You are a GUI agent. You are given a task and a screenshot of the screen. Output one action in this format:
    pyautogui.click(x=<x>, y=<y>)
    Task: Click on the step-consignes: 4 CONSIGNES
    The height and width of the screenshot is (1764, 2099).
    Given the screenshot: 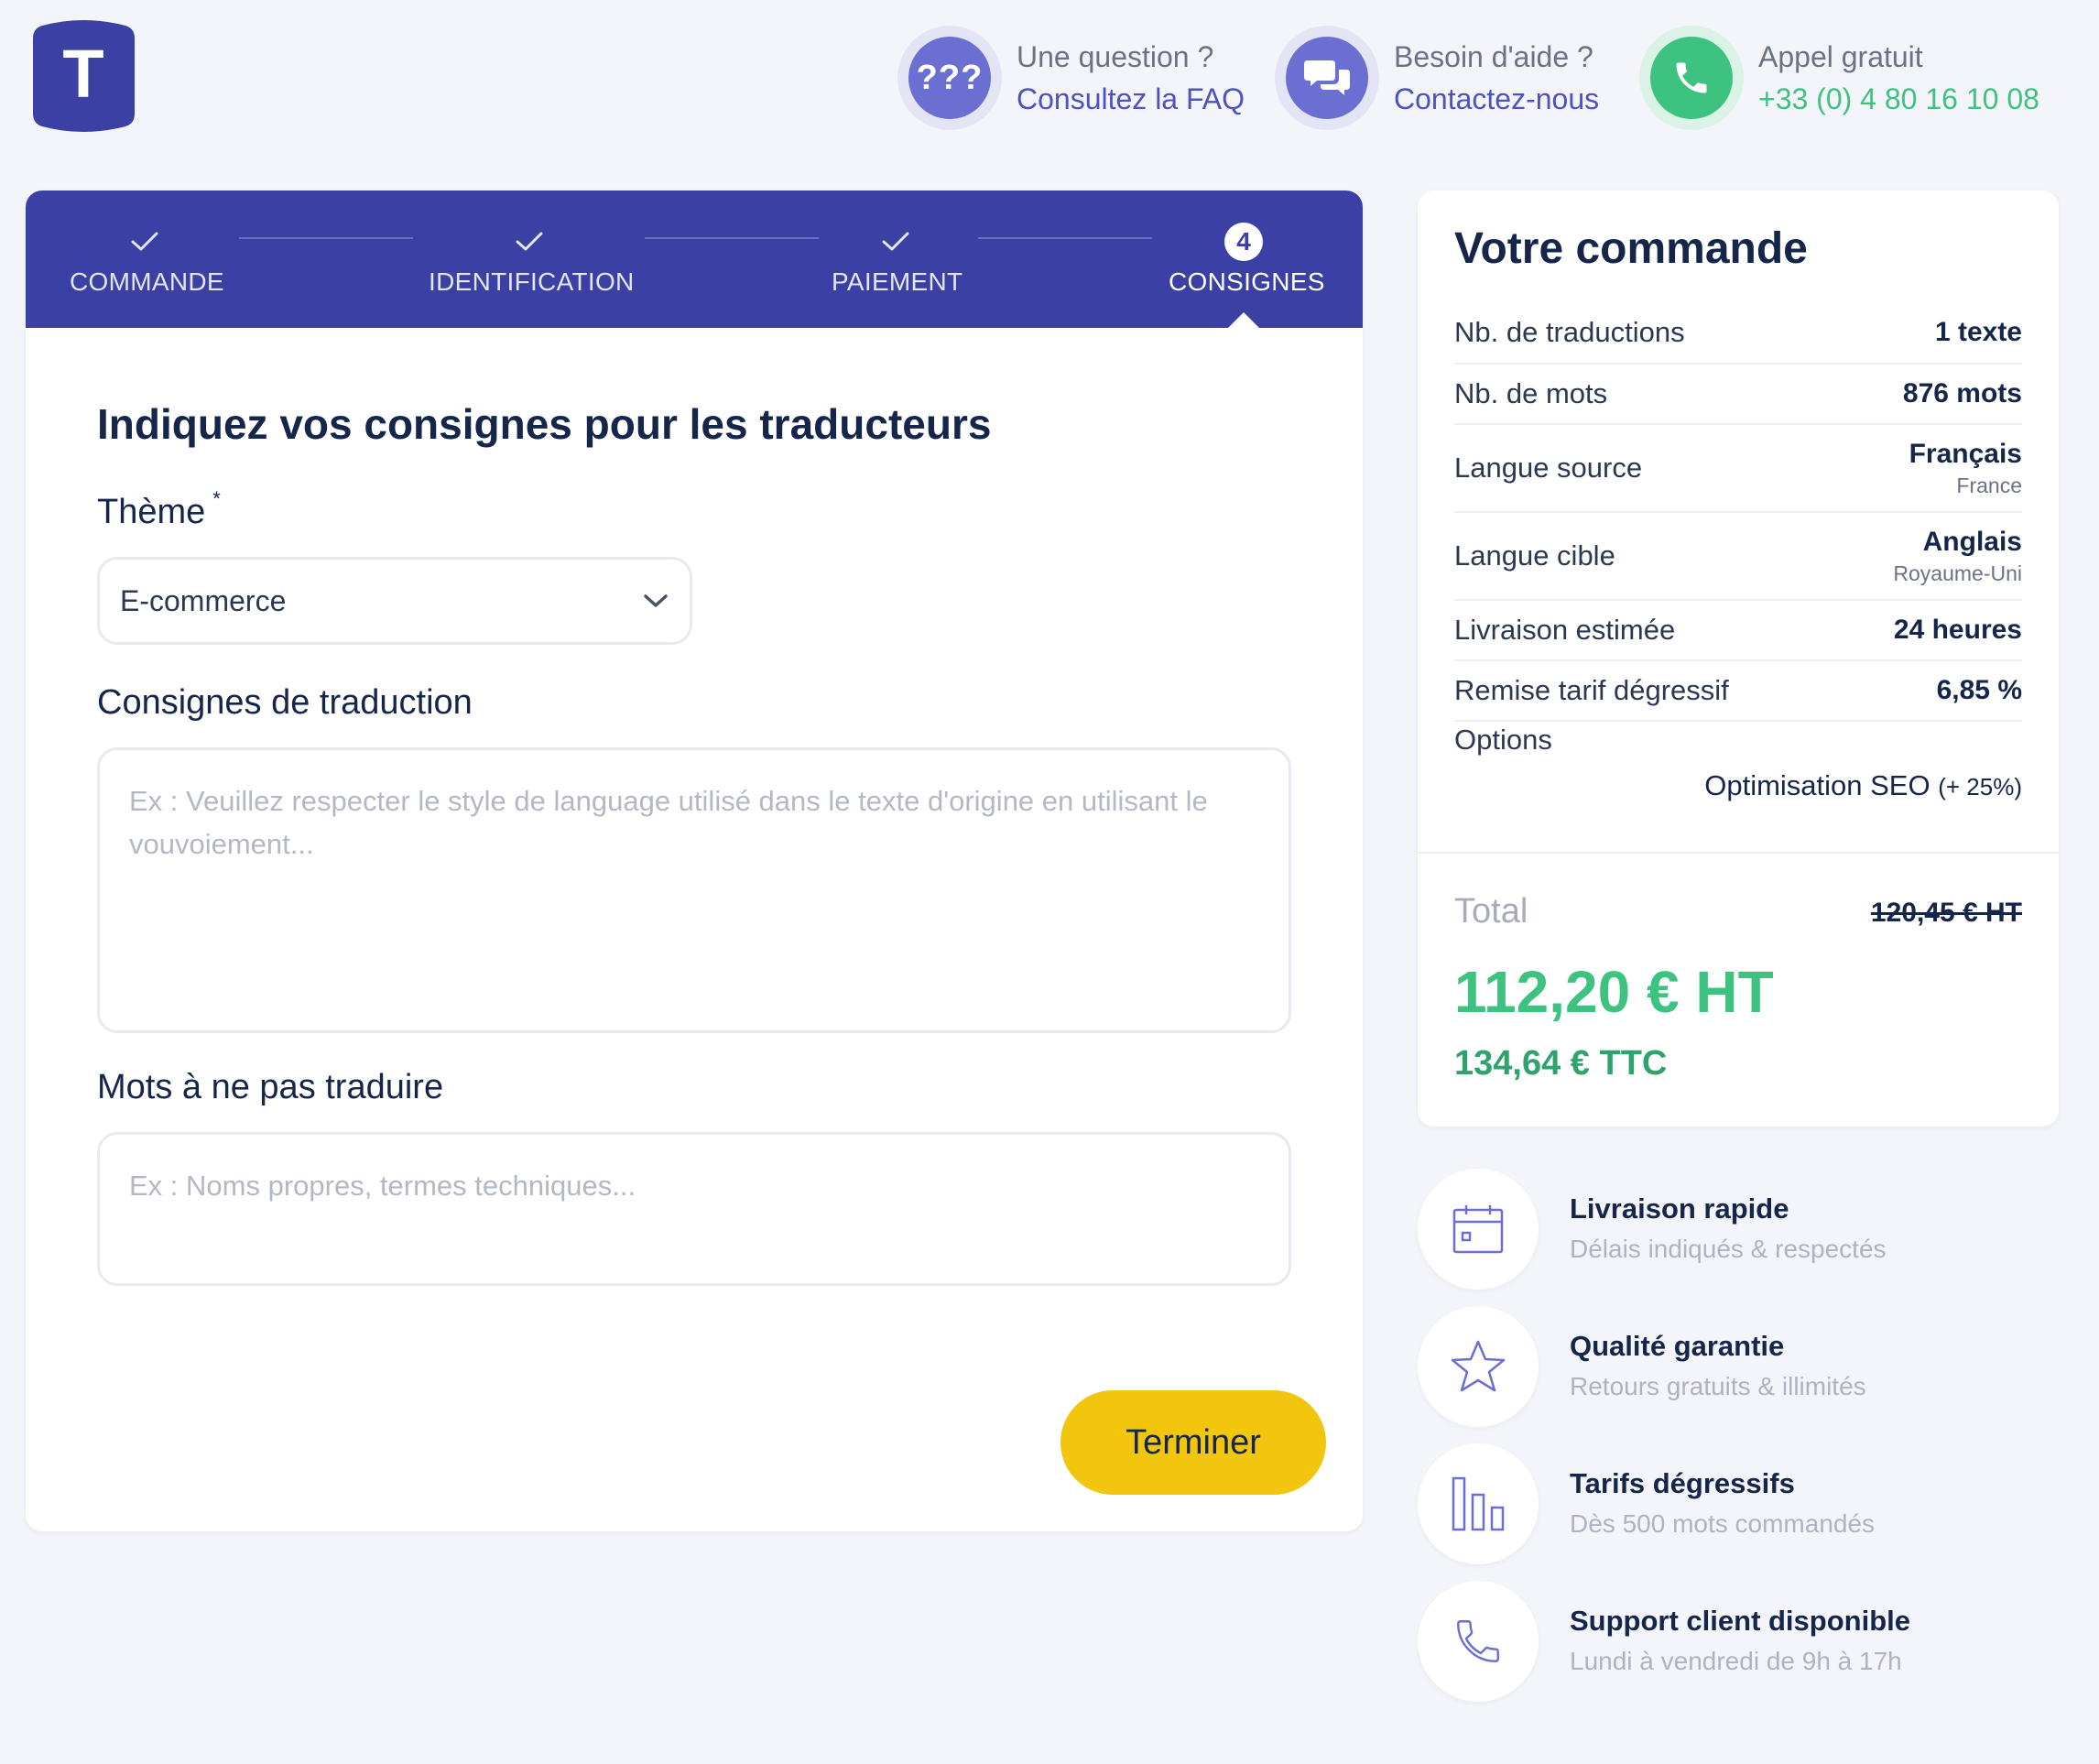 What is the action you would take?
    pyautogui.click(x=1247, y=259)
    